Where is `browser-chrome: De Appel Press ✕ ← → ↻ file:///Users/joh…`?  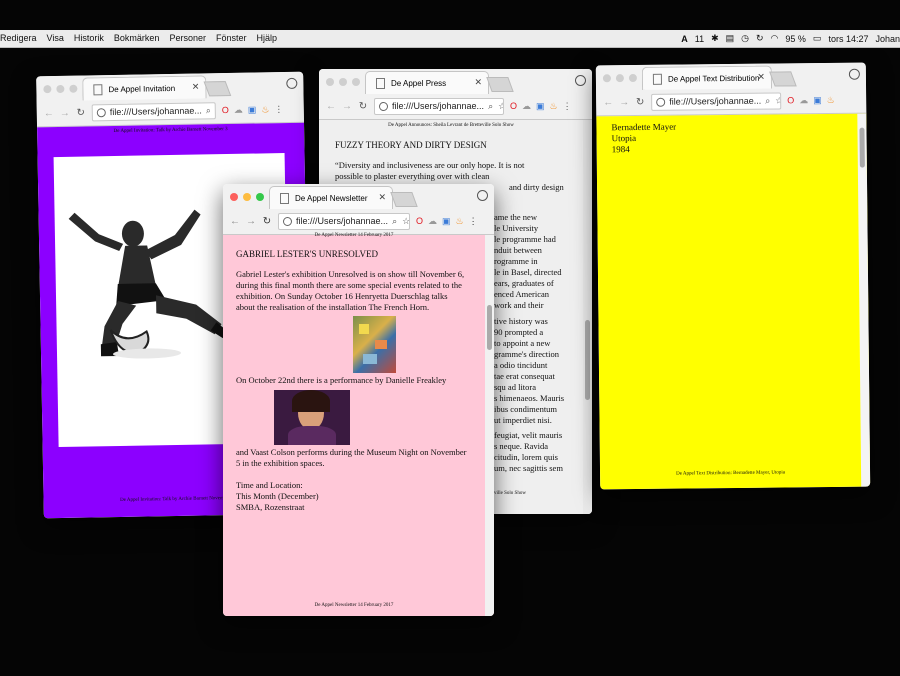
browser-chrome: De Appel Press ✕ ← → ↻ file:///Users/joh… is located at coordinates (455, 94).